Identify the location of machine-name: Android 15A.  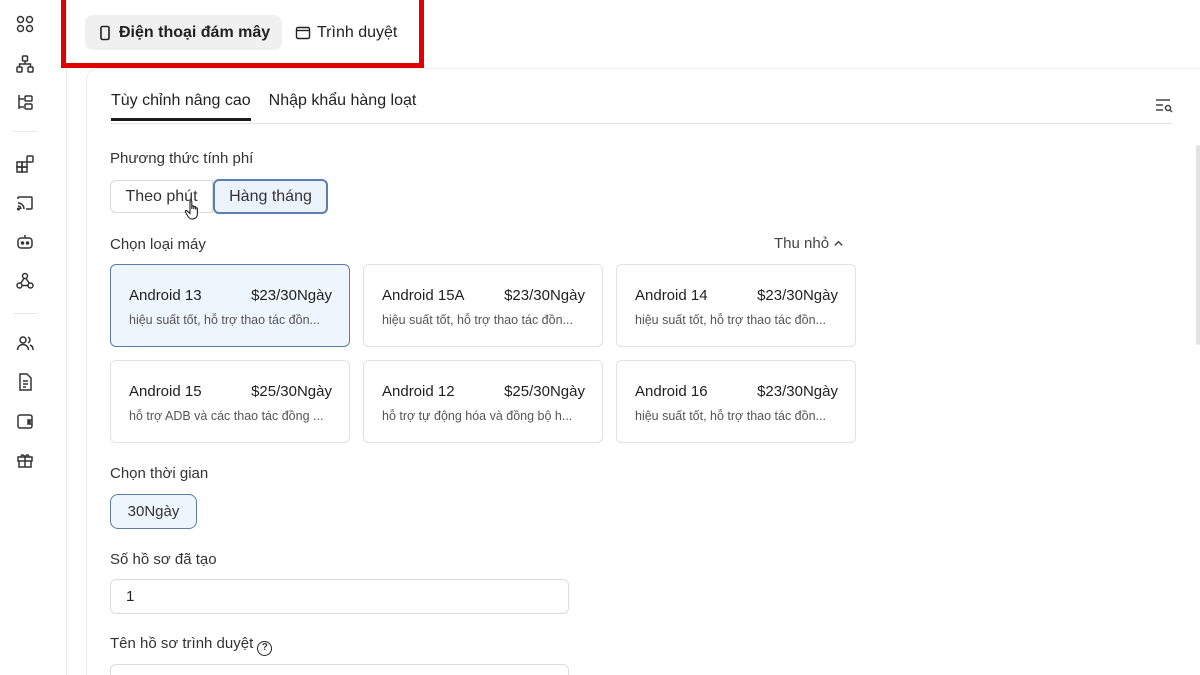
(423, 295).